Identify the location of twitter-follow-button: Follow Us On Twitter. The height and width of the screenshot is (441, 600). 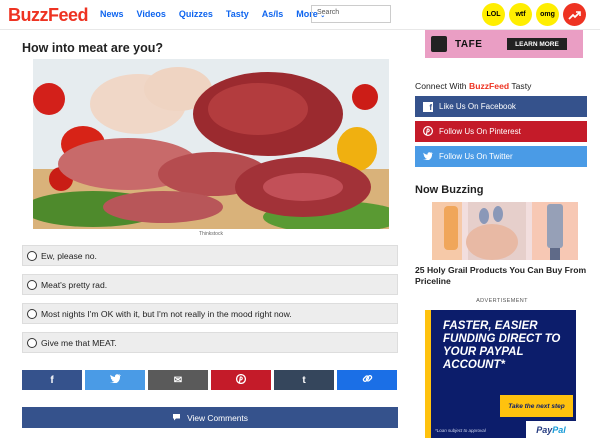
(501, 156).